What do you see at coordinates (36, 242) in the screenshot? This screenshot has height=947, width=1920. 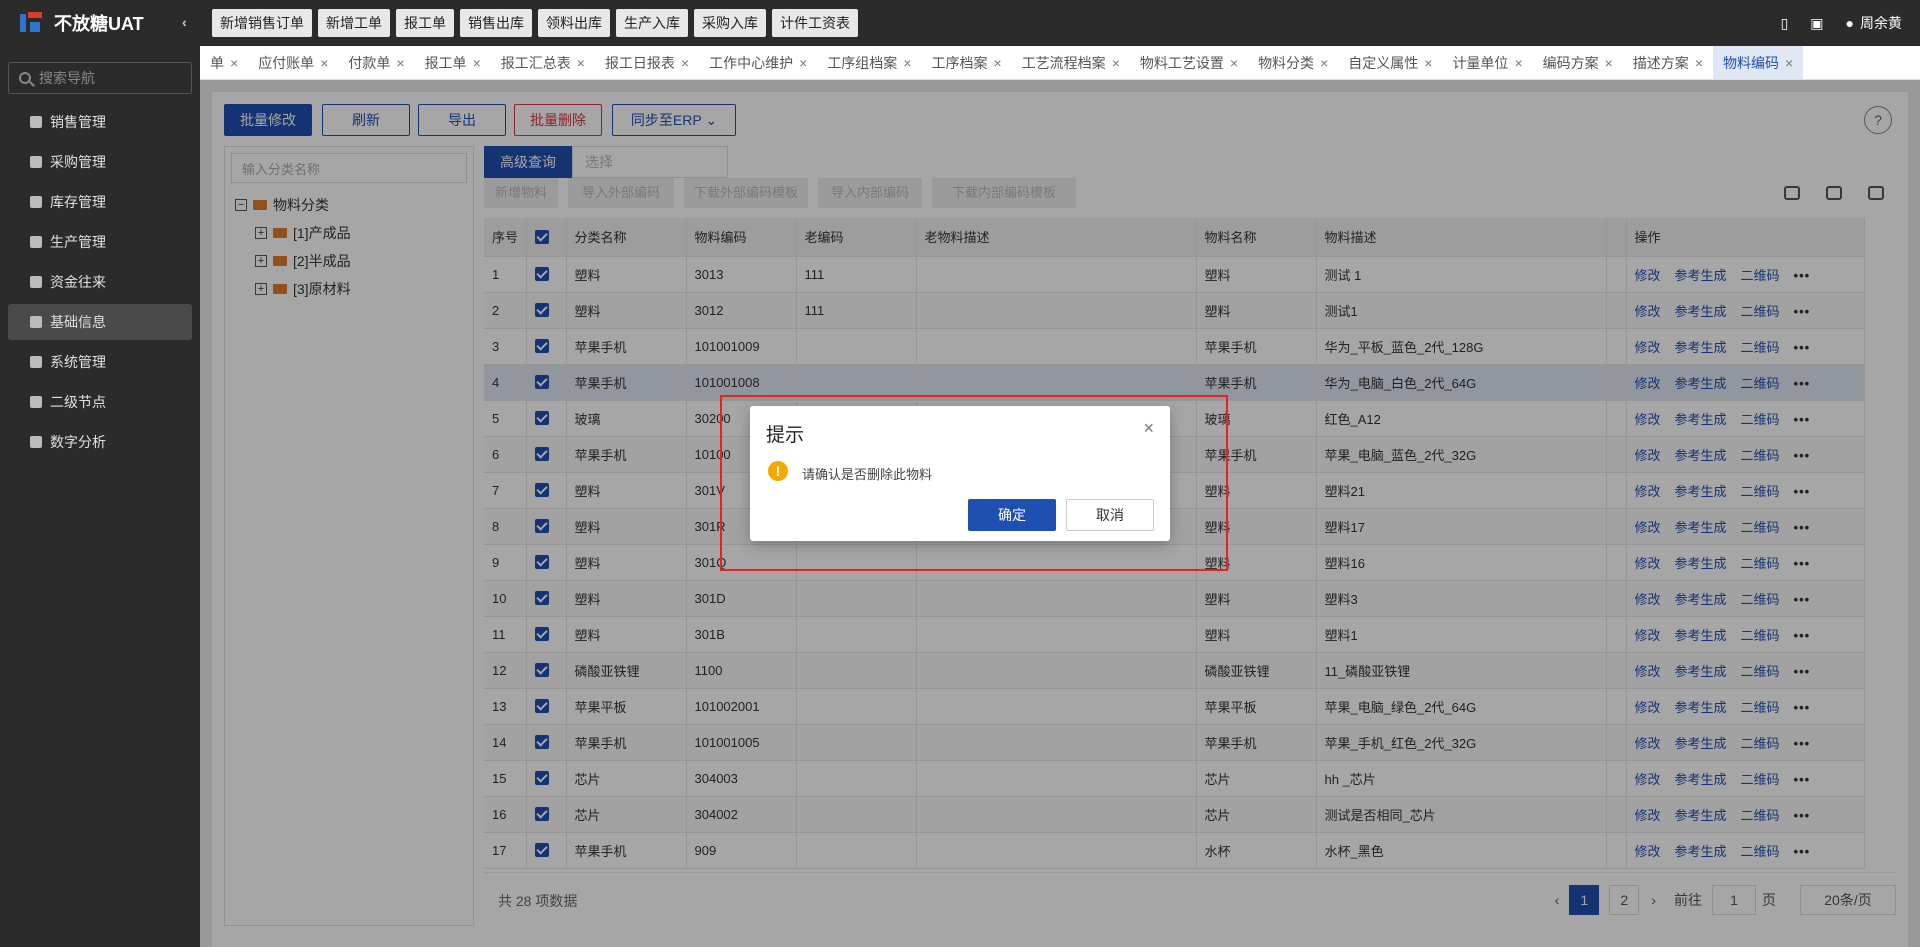 I see `production-icon` at bounding box center [36, 242].